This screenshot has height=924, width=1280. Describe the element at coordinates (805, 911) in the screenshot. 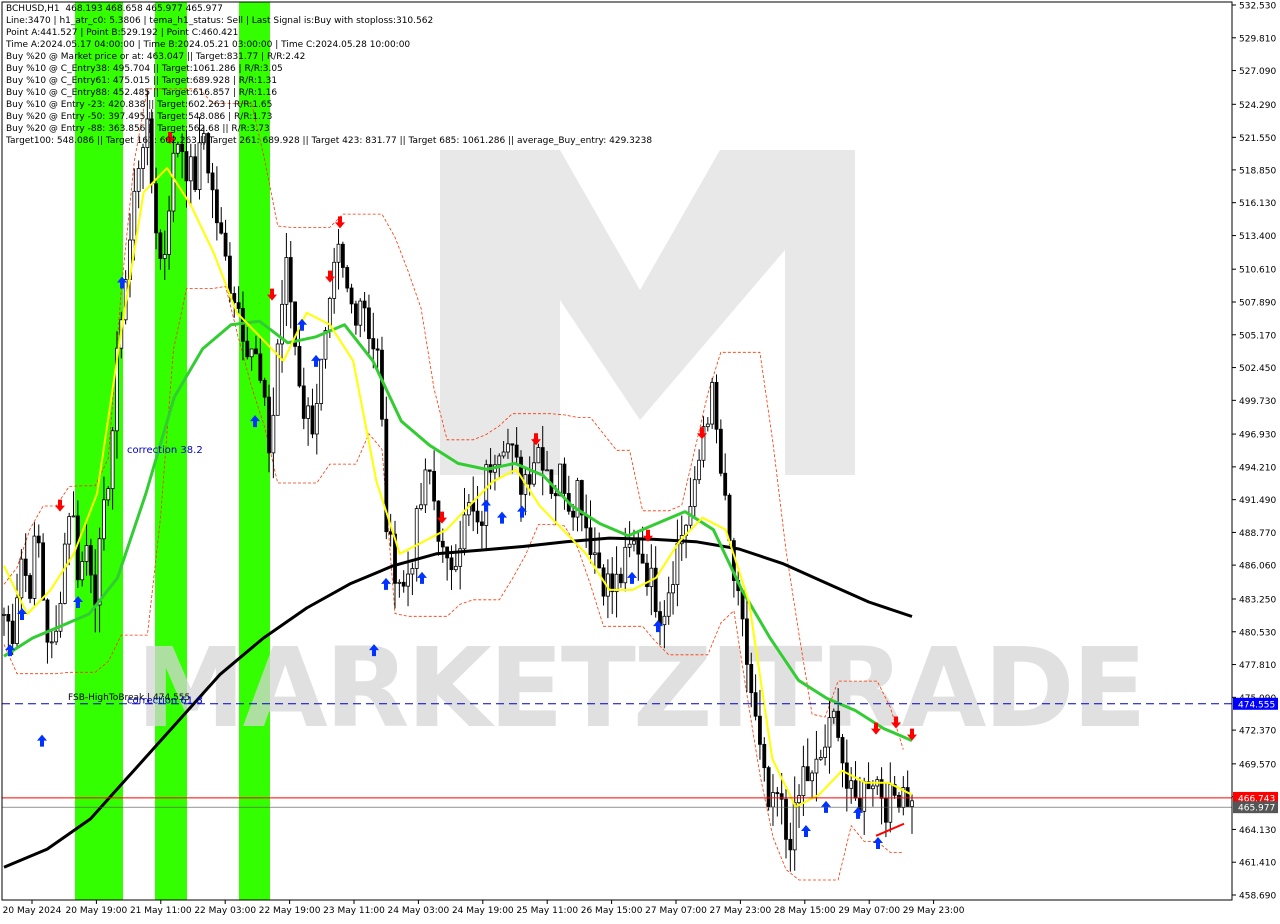

I see `x-tick-label: 28 May 15:00` at that location.